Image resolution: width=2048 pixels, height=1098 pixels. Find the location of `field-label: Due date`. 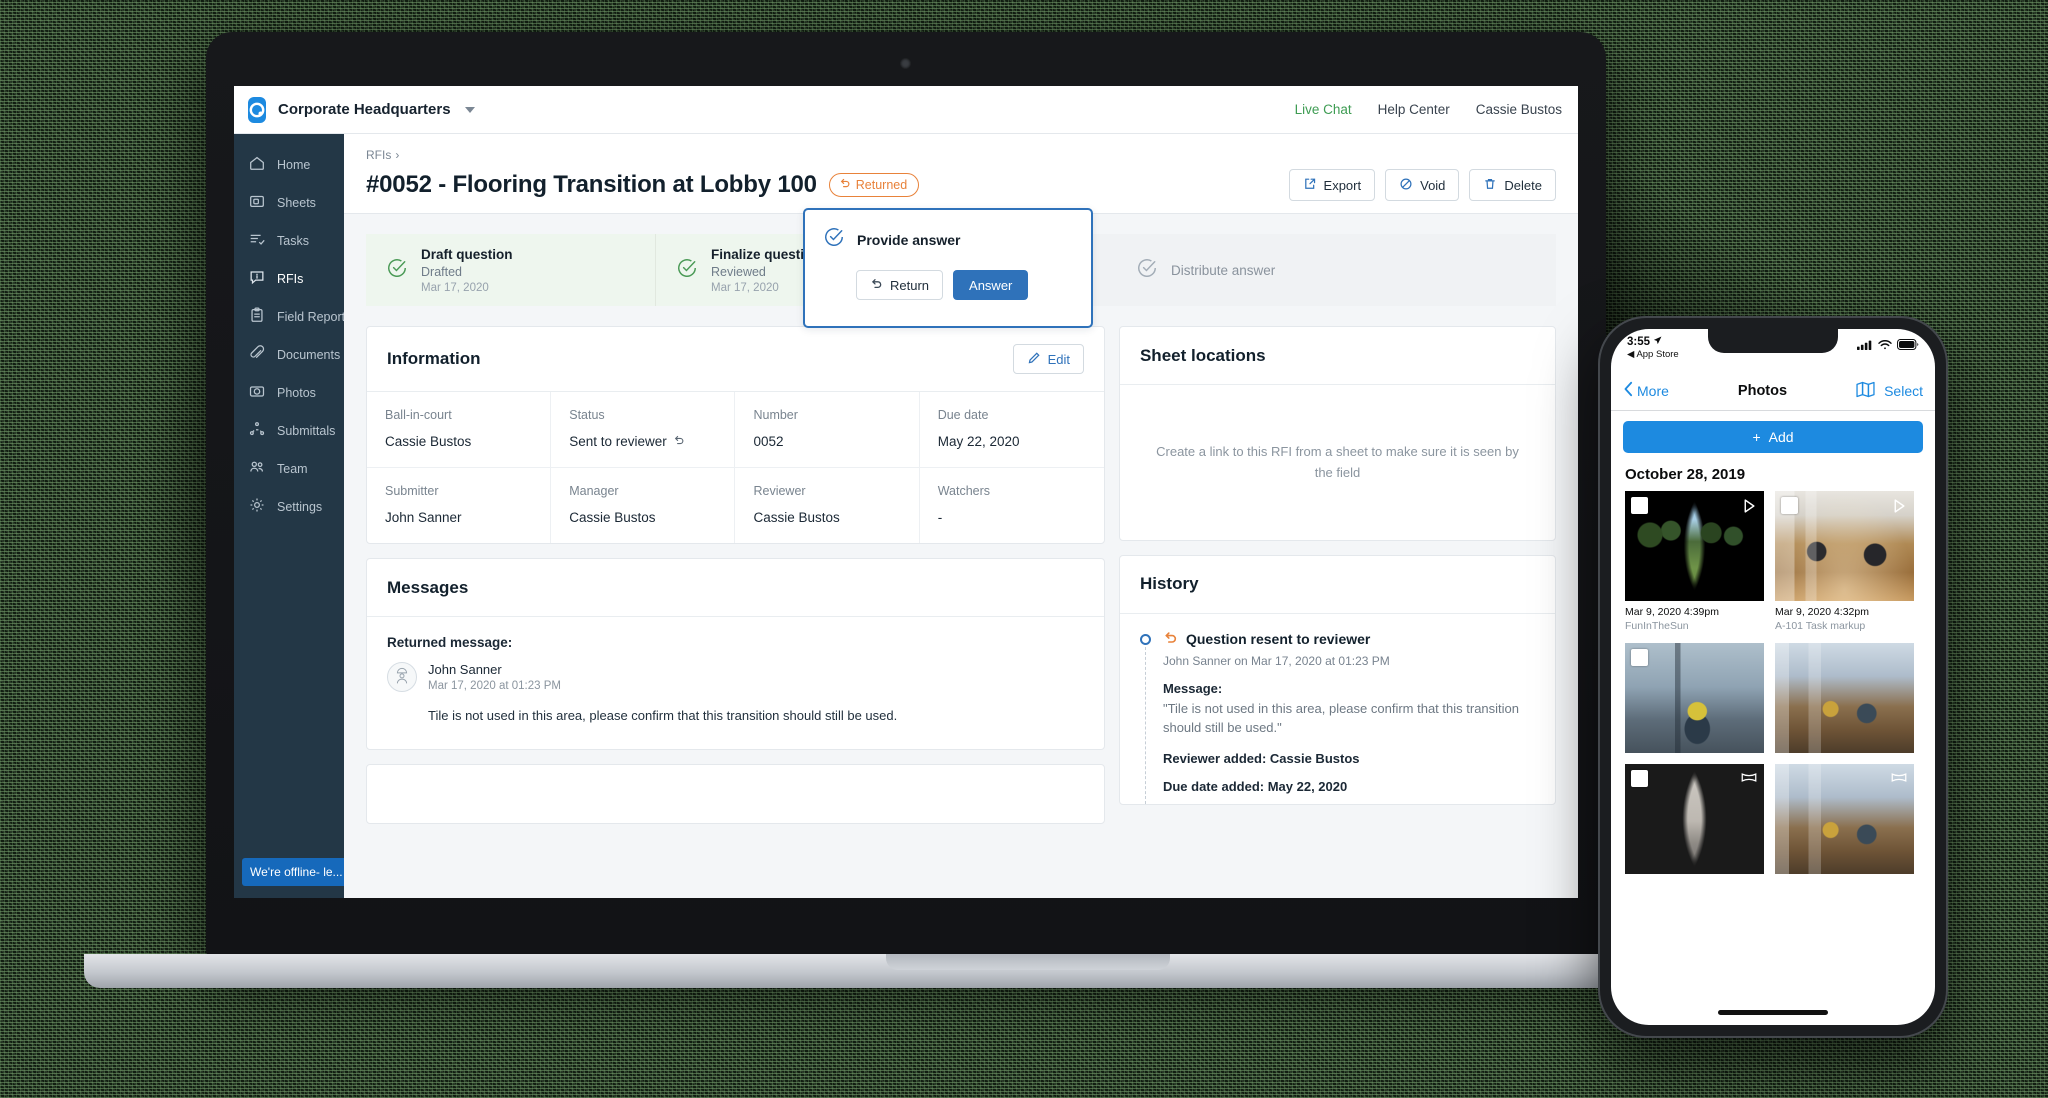

field-label: Due date is located at coordinates (963, 415).